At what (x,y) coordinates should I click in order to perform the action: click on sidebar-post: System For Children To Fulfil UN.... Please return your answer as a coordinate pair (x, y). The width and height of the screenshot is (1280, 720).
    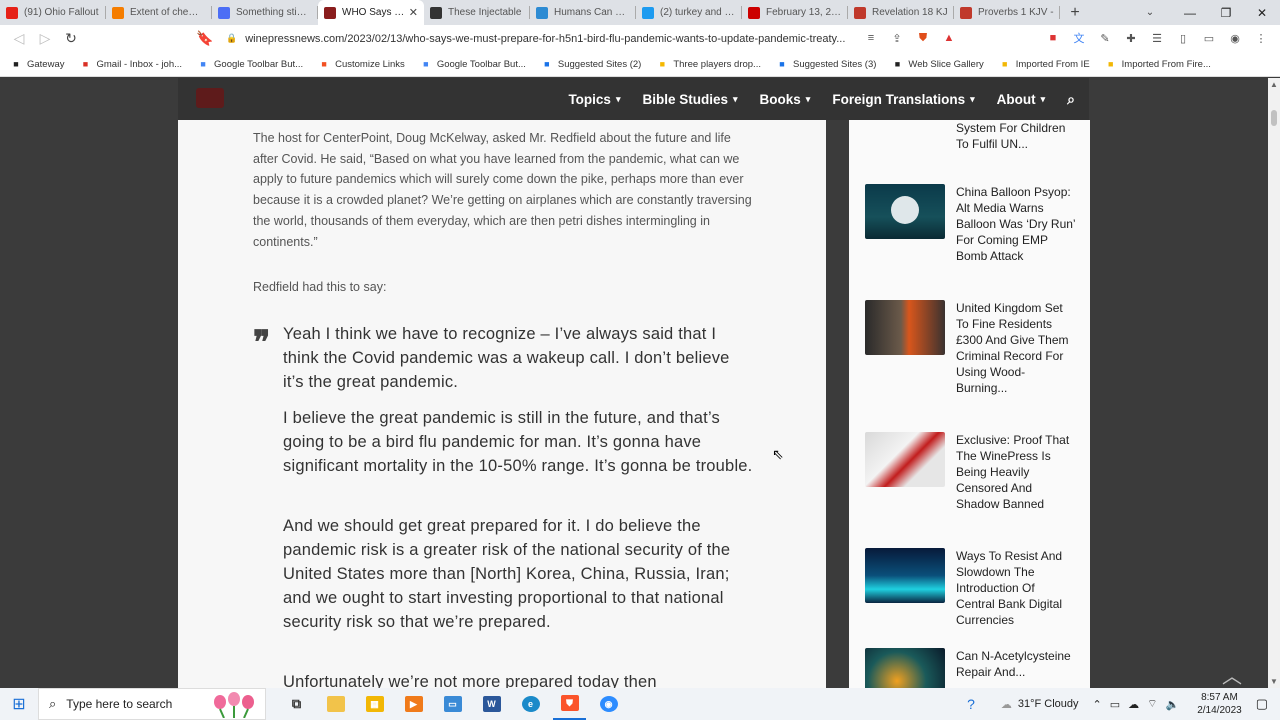
    Looking at the image, I should click on (970, 136).